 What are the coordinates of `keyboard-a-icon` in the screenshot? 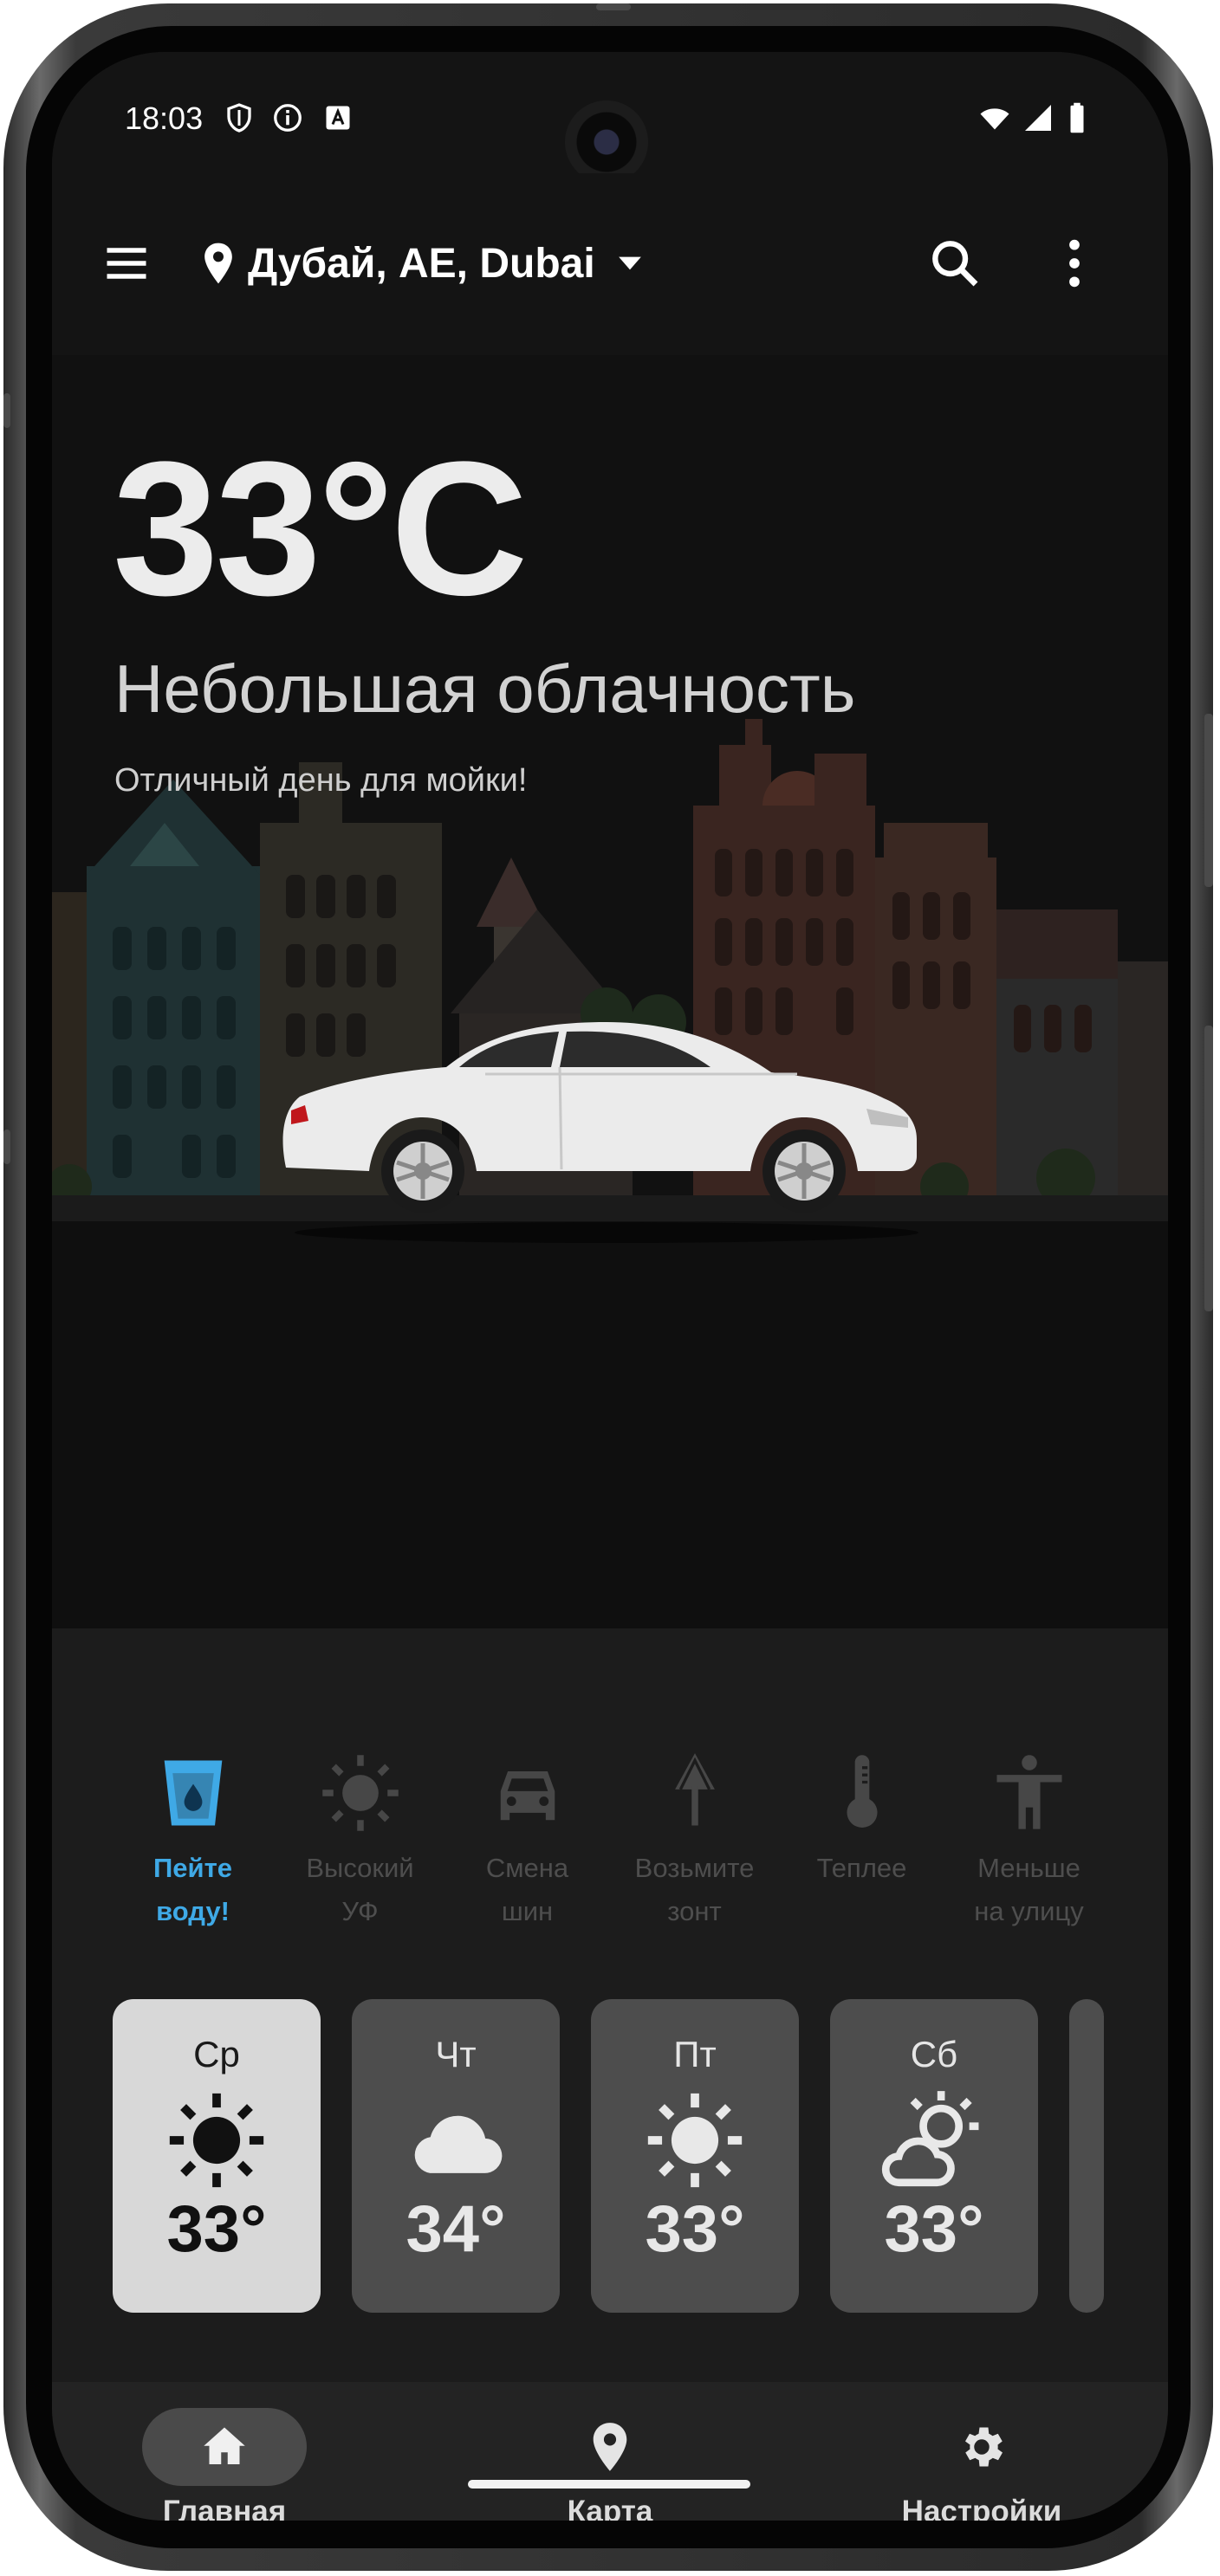 It's located at (338, 118).